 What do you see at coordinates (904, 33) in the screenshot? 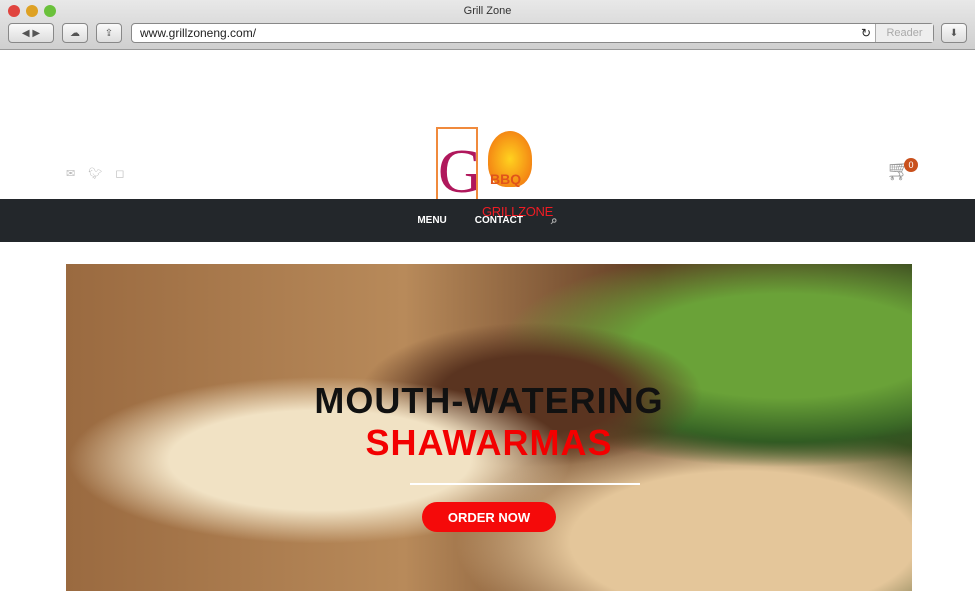
I see `reader-button: Reader` at bounding box center [904, 33].